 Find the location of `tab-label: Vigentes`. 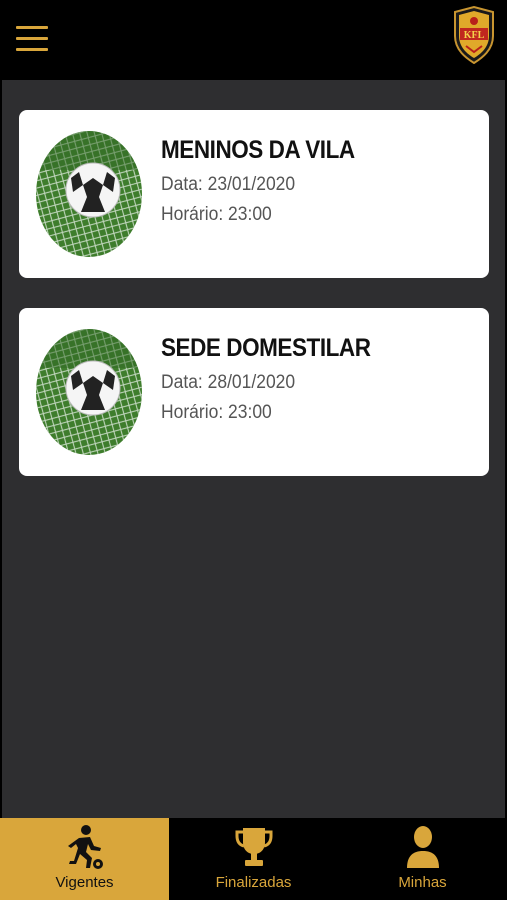

tab-label: Vigentes is located at coordinates (84, 882).